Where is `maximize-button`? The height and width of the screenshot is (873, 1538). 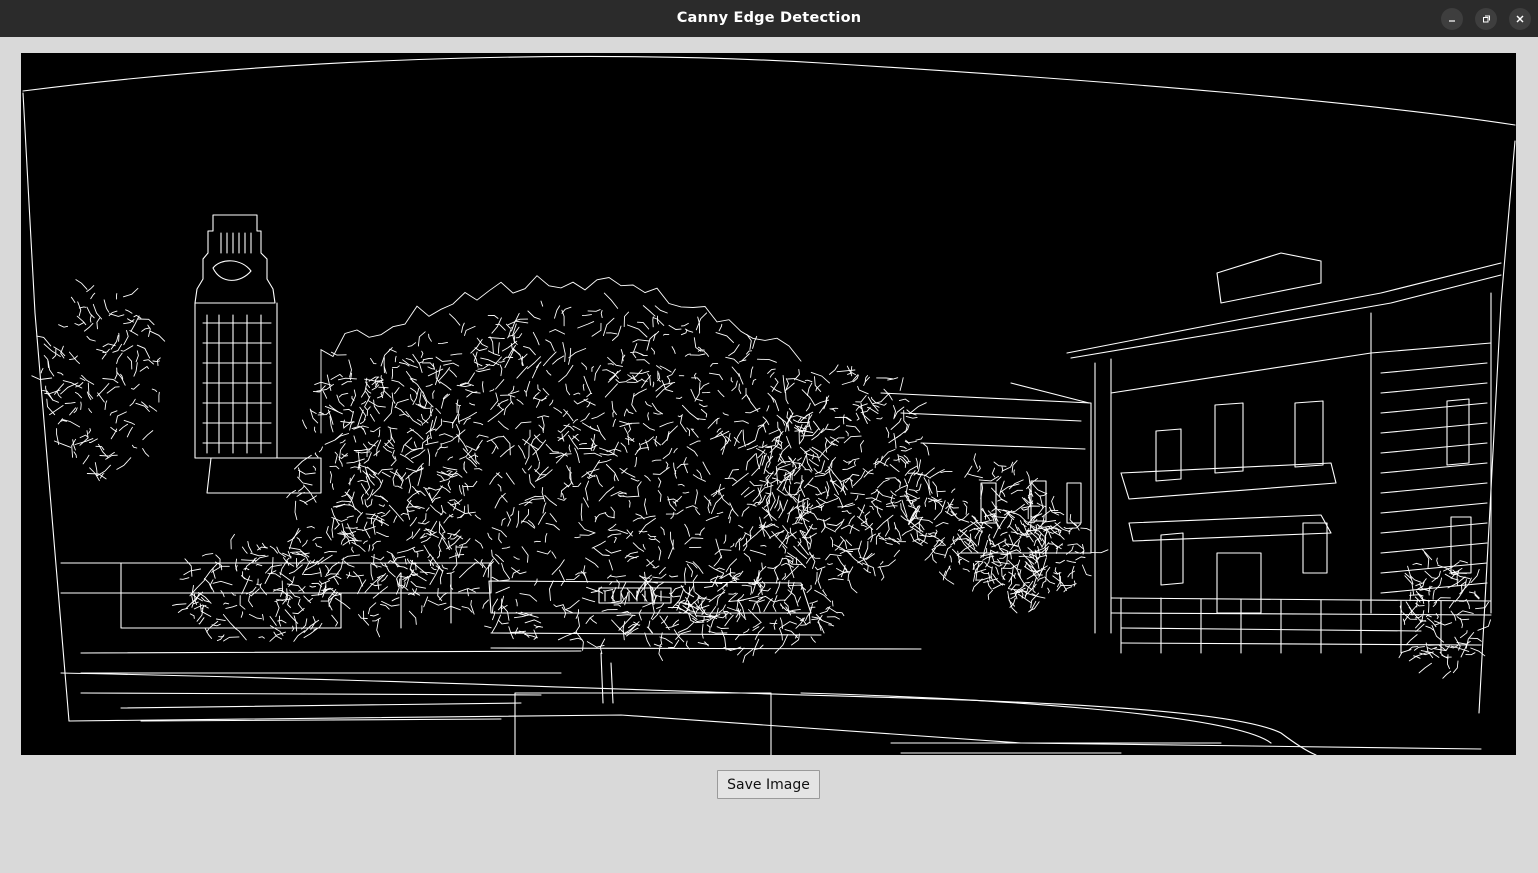 maximize-button is located at coordinates (1486, 19).